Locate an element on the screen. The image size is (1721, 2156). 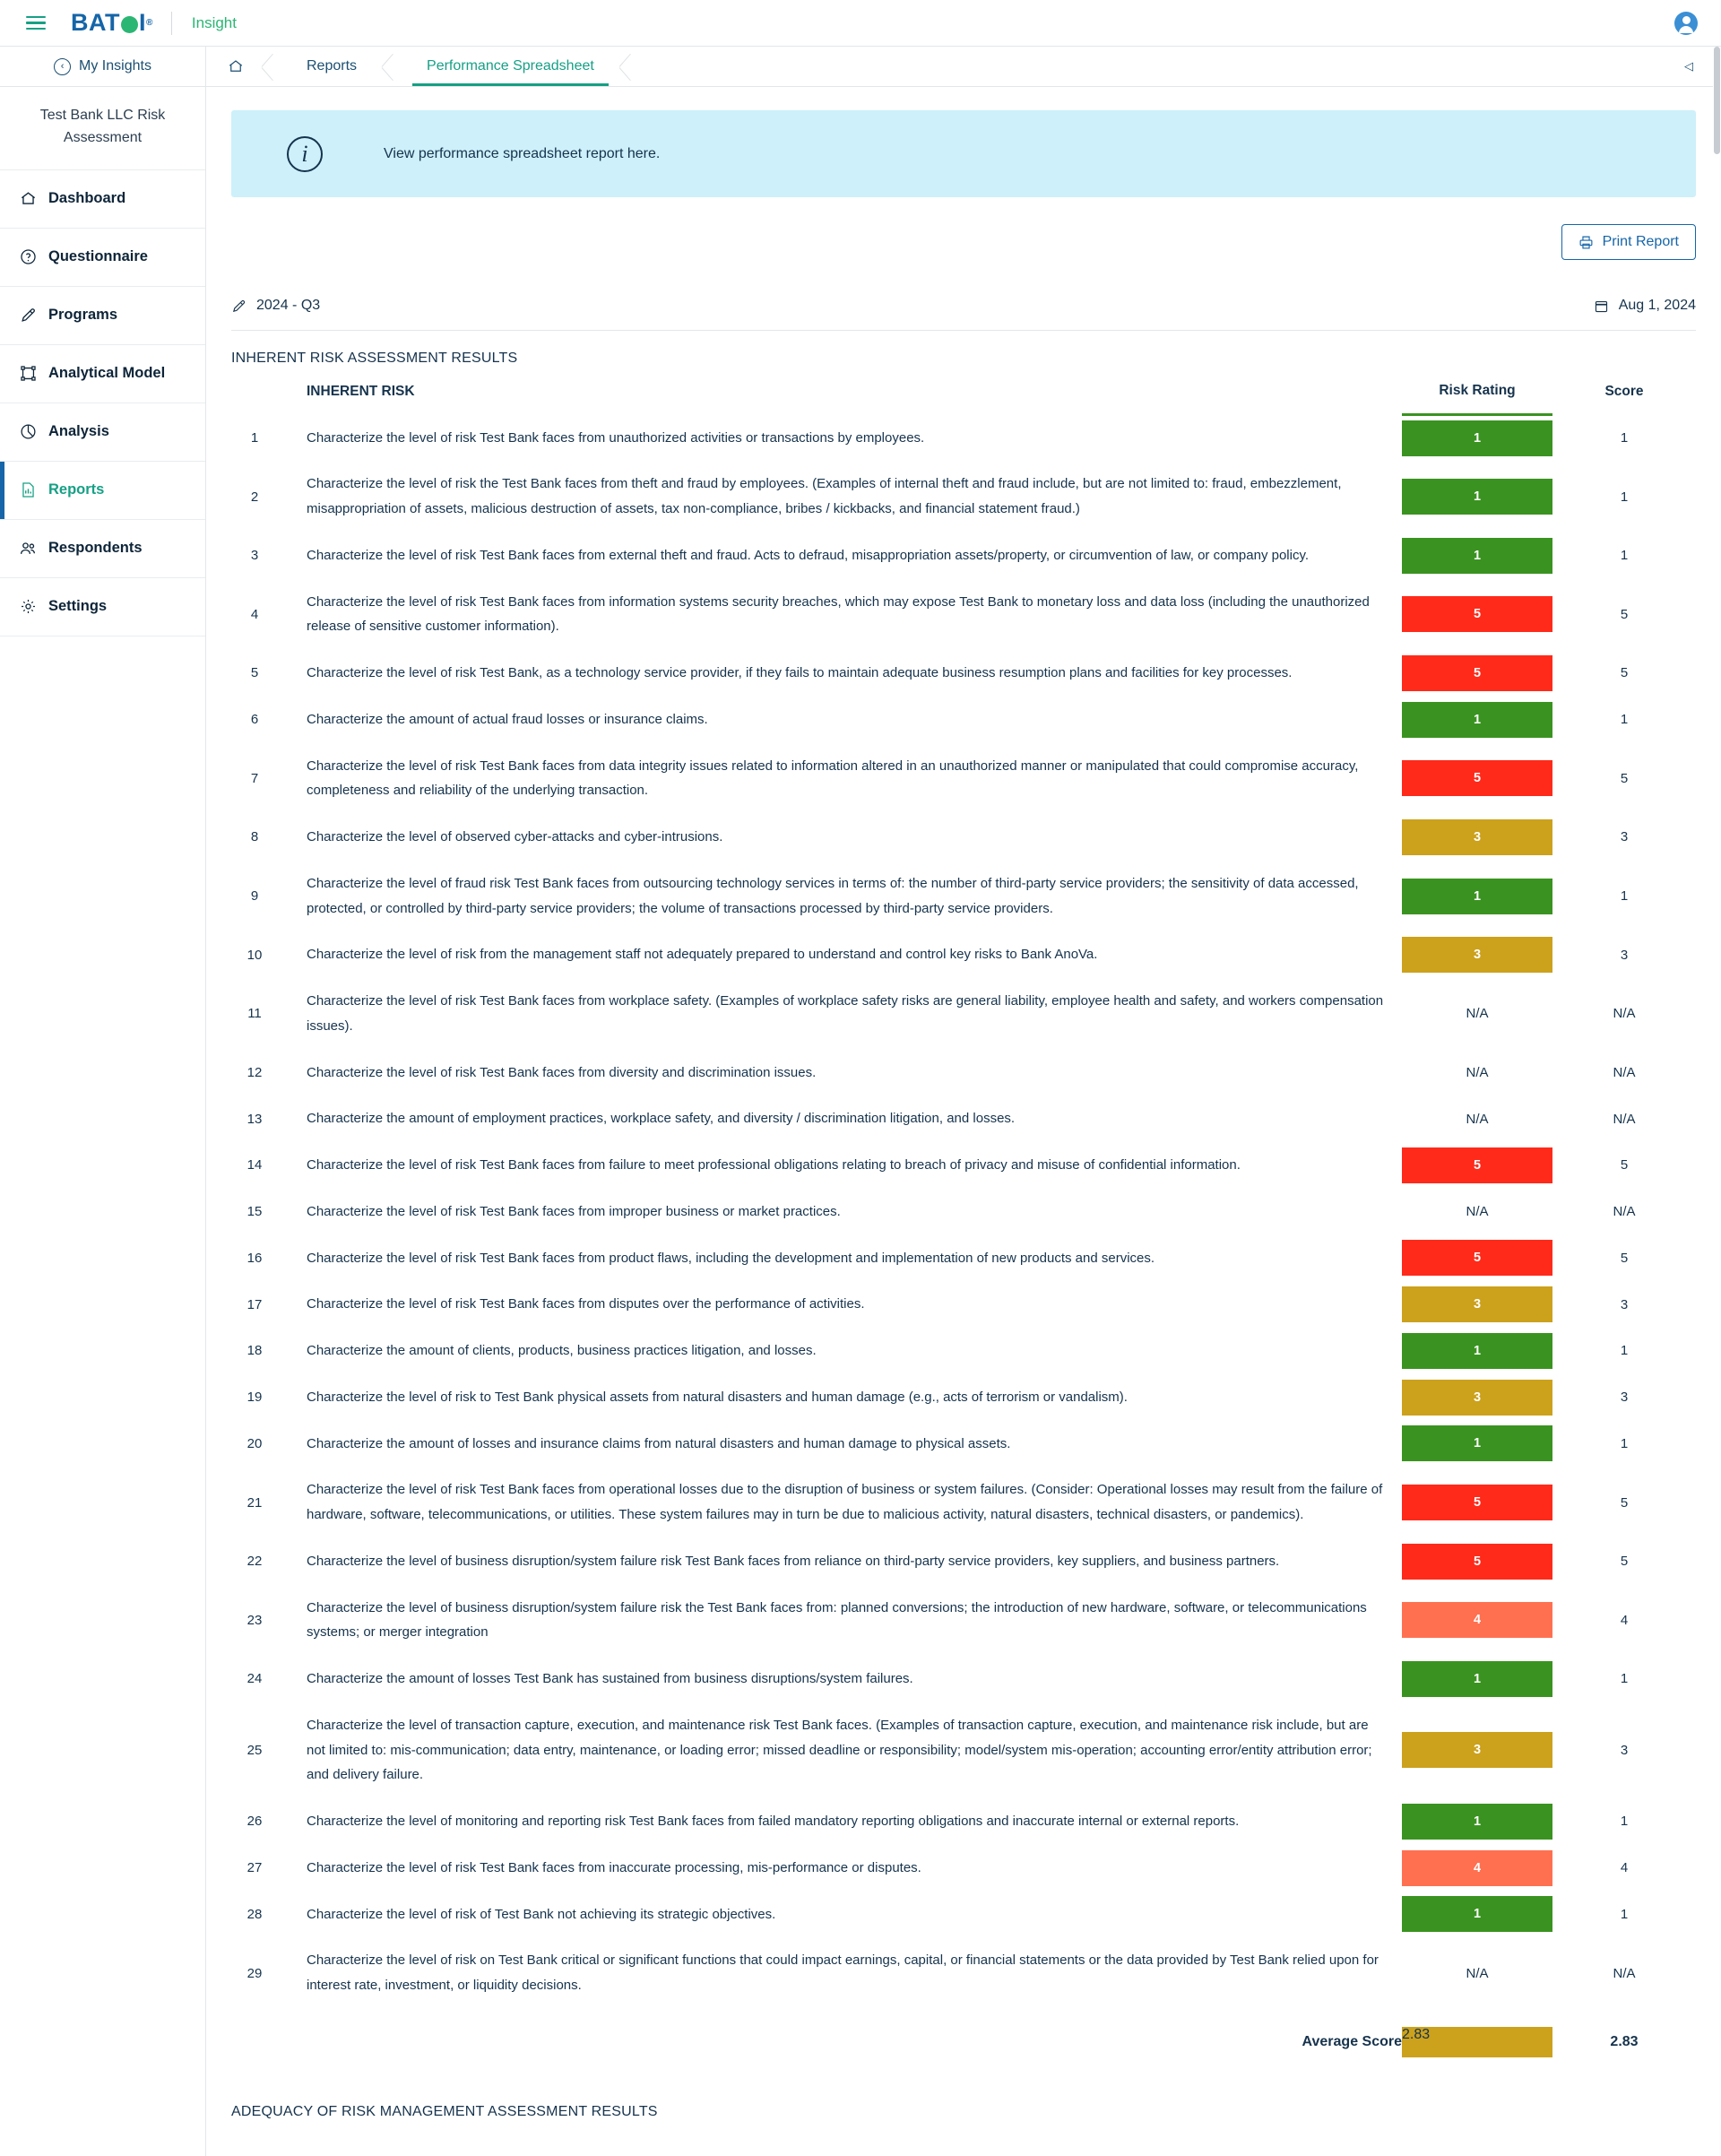
sidebar-item-analysis: Analysis is located at coordinates (102, 432).